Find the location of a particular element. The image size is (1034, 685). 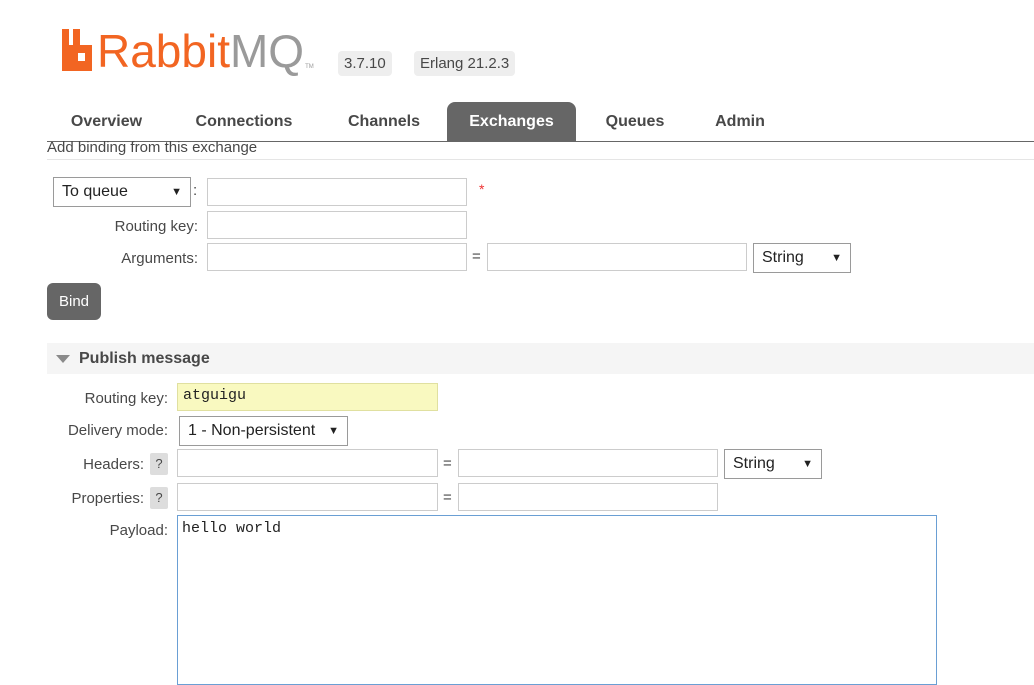

logo-rabbit-text: Rabbit is located at coordinates (163, 51).